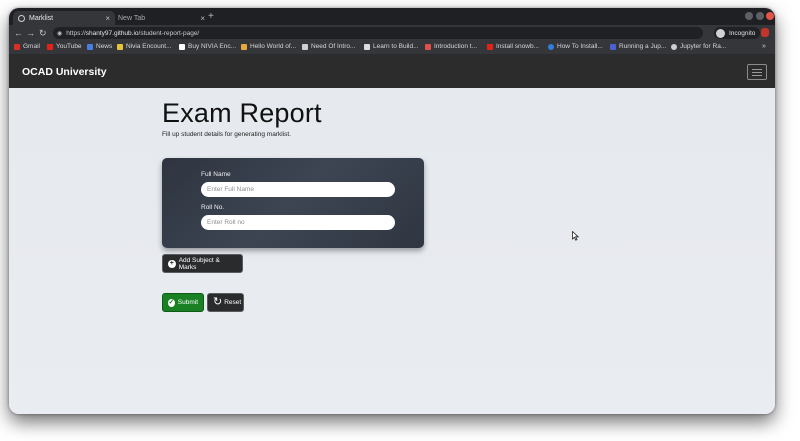 This screenshot has height=441, width=800. I want to click on mouse-cursor-icon, so click(575, 236).